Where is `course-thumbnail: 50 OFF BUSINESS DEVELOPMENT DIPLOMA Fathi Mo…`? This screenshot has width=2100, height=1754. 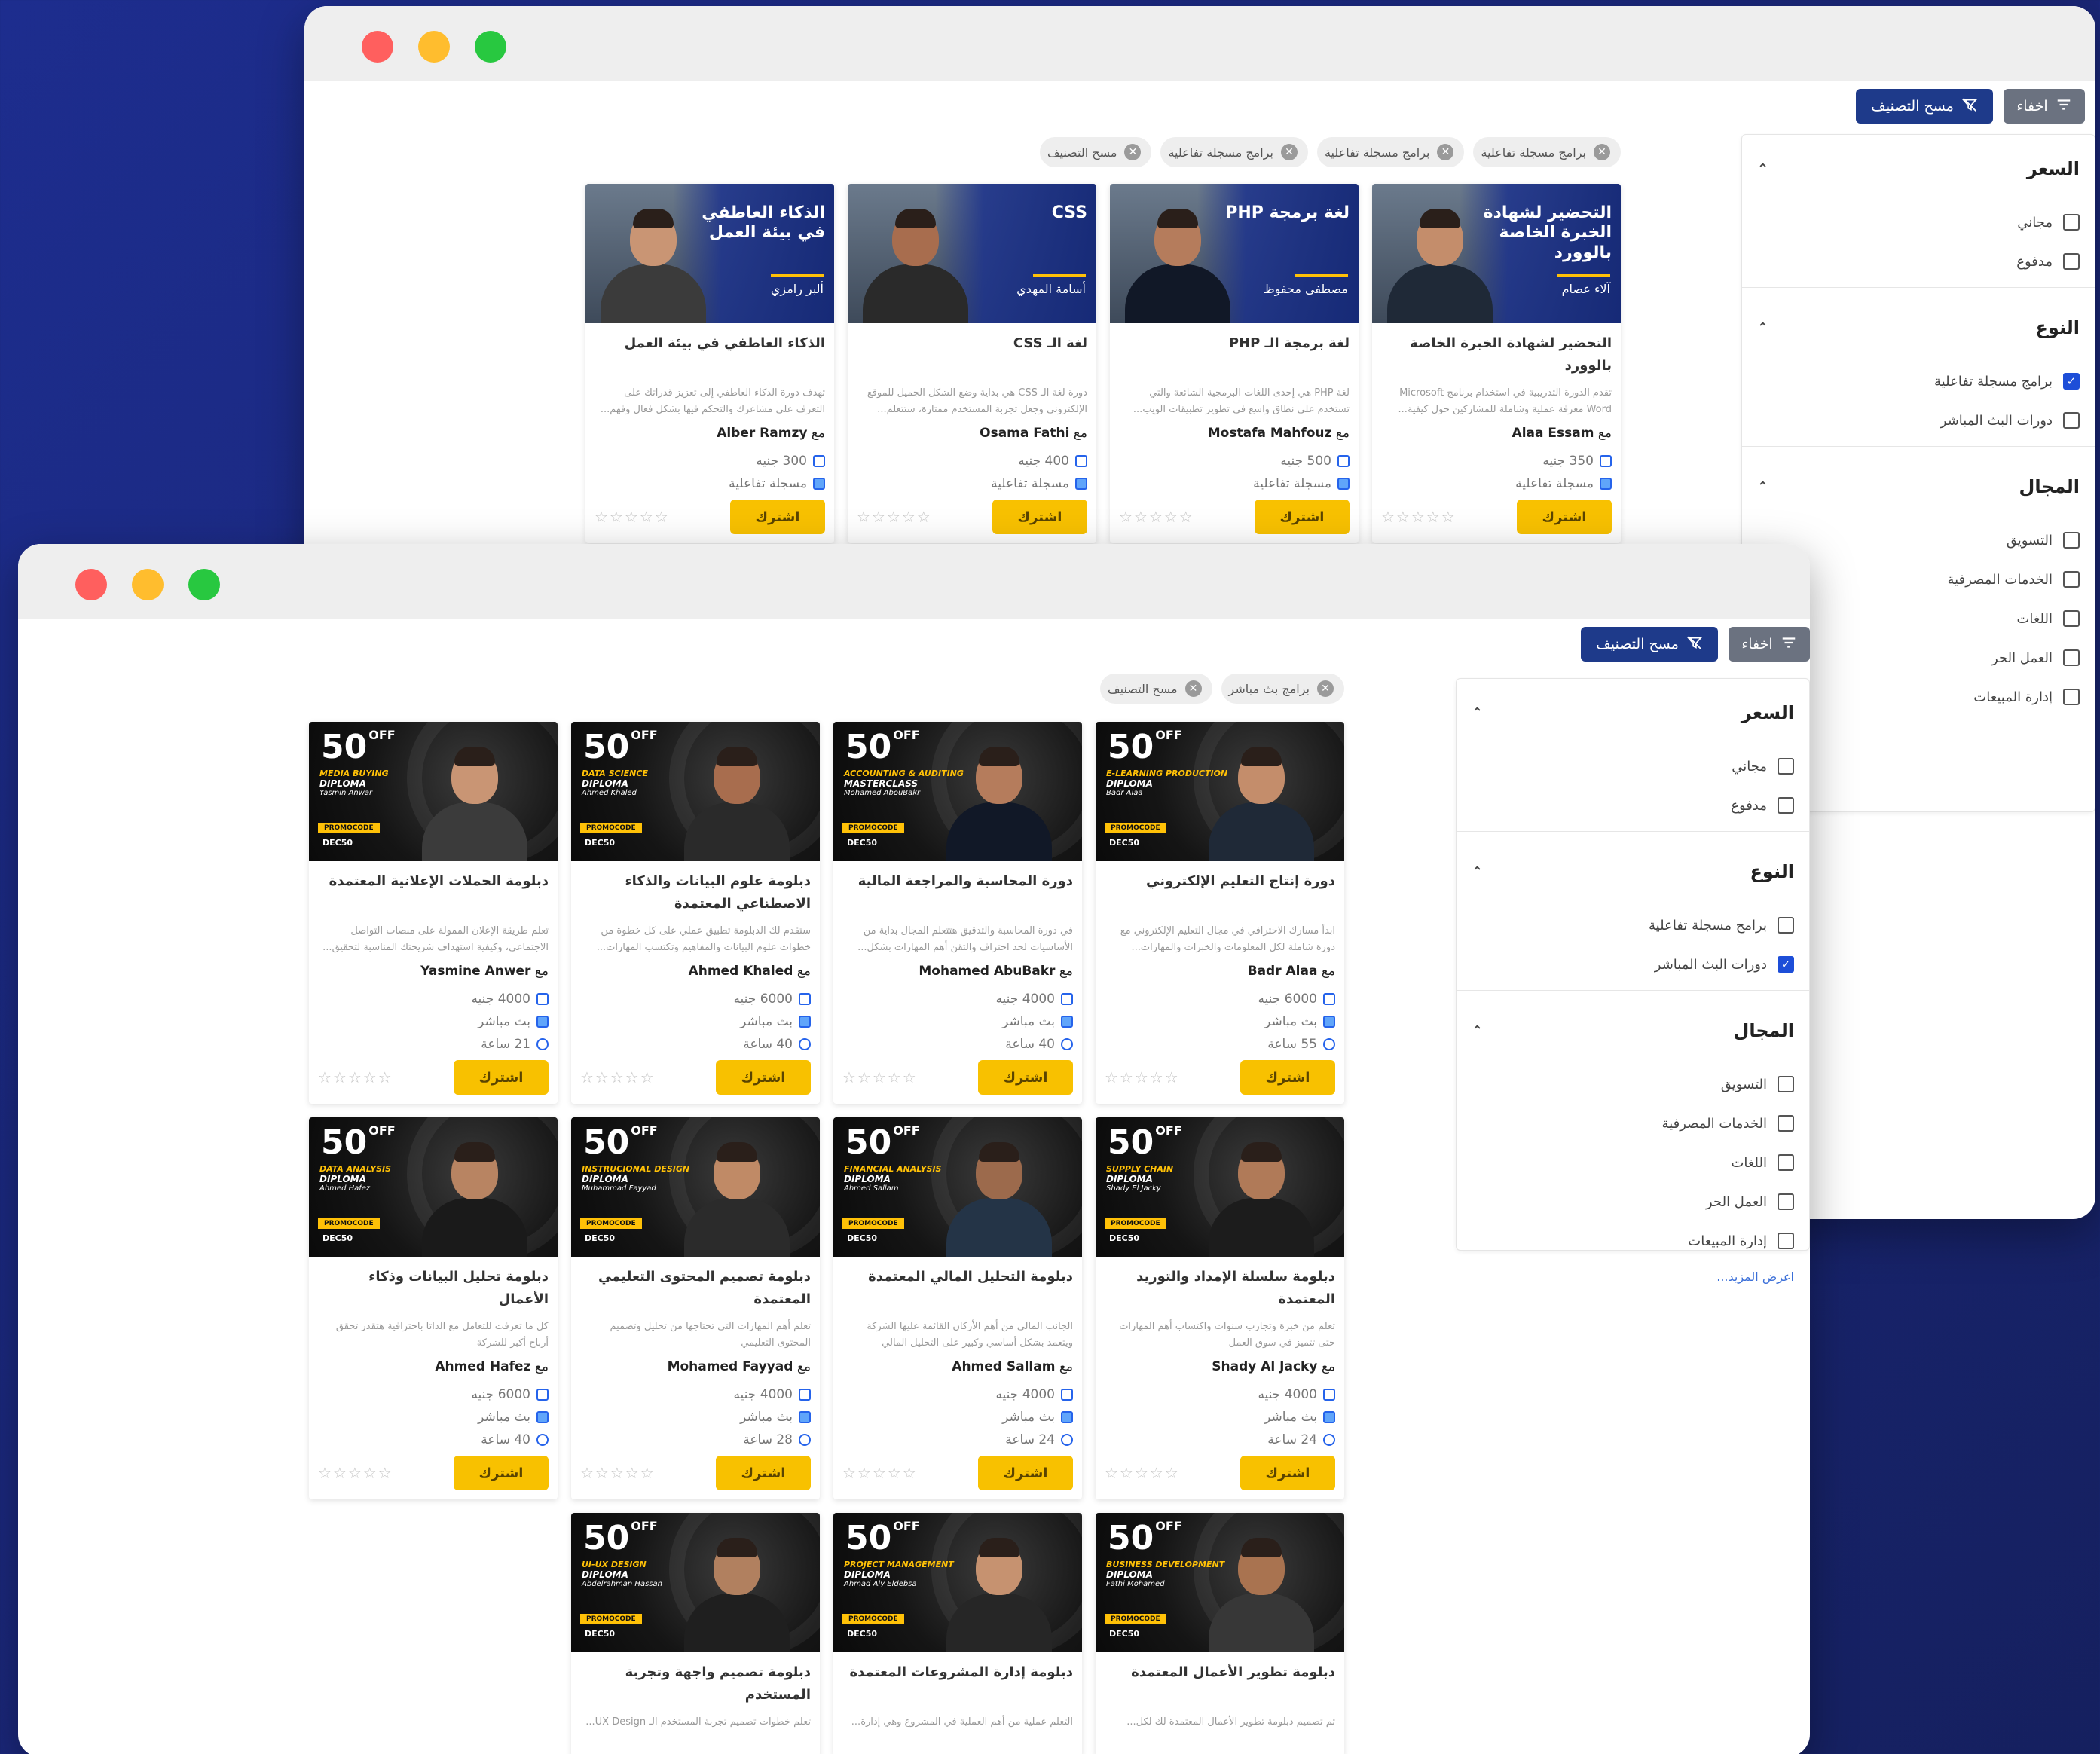
course-thumbnail: 50 OFF BUSINESS DEVELOPMENT DIPLOMA Fathi Mo… is located at coordinates (1220, 1582).